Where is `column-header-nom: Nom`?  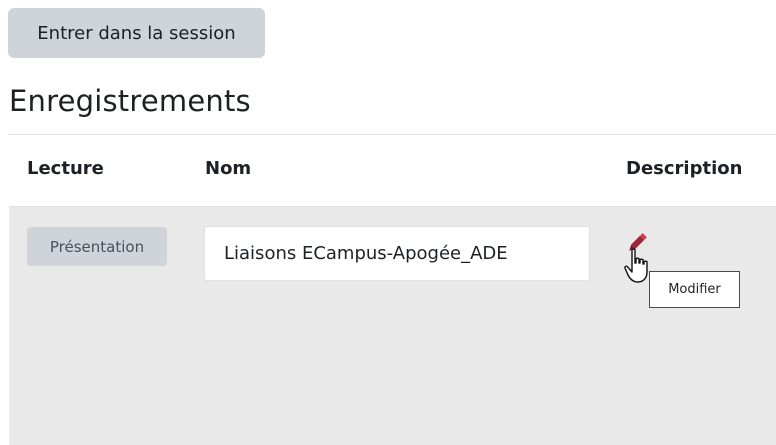
column-header-nom: Nom is located at coordinates (228, 168).